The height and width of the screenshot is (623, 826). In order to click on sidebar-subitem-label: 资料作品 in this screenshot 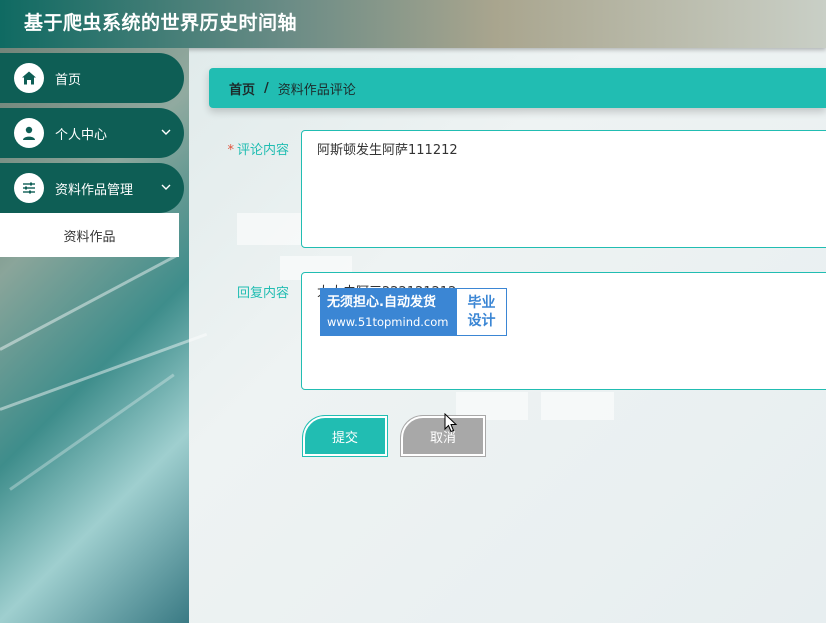, I will do `click(89, 237)`.